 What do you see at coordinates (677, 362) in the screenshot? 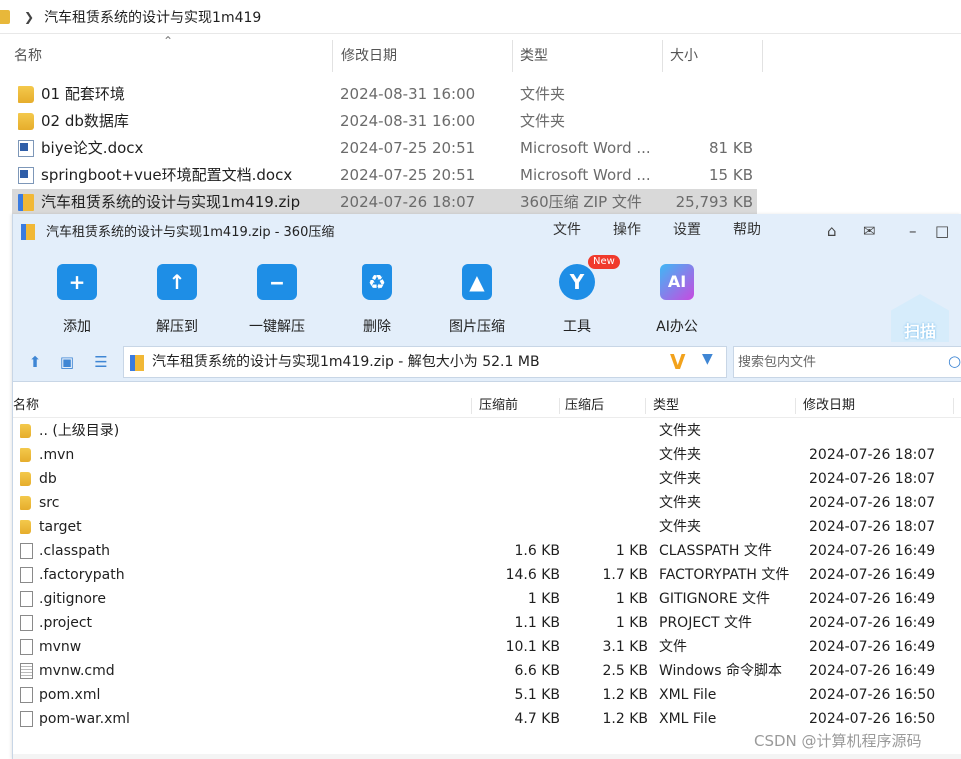
I see `v-logo-icon: V` at bounding box center [677, 362].